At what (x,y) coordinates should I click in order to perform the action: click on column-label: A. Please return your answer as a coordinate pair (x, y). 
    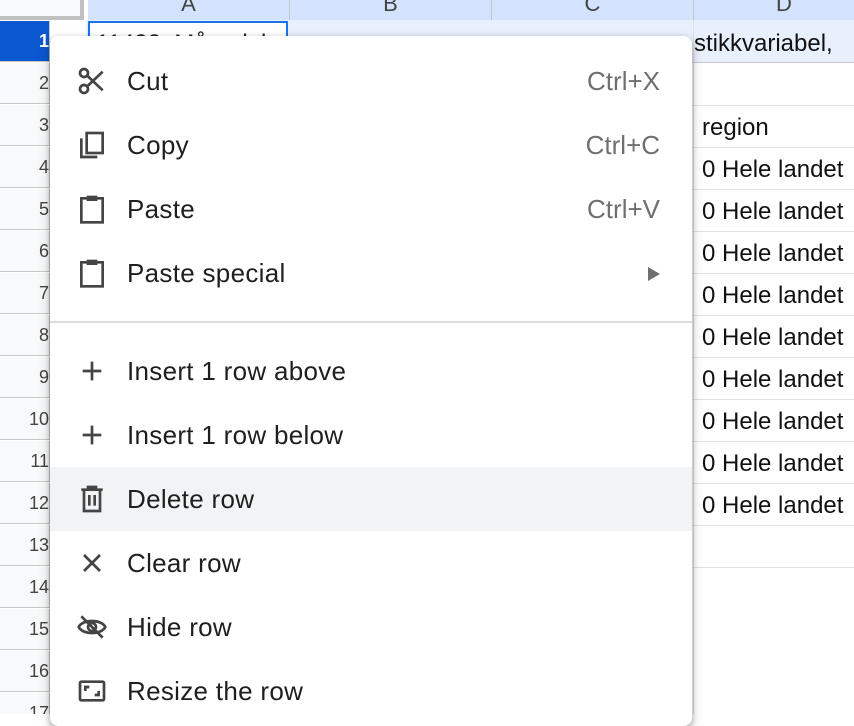
    Looking at the image, I should click on (188, 8).